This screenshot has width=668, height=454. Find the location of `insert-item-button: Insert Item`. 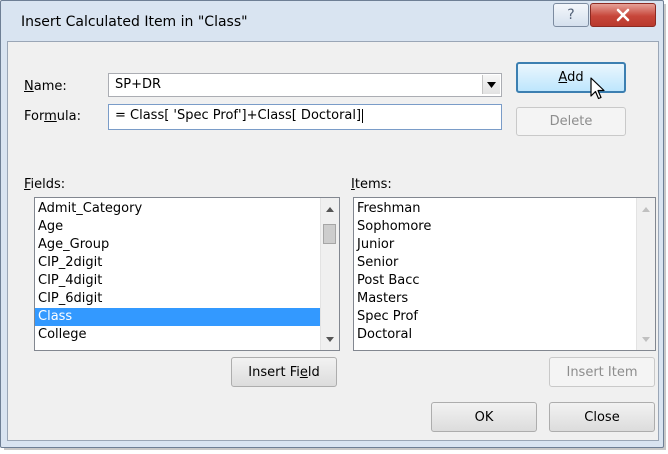

insert-item-button: Insert Item is located at coordinates (602, 372).